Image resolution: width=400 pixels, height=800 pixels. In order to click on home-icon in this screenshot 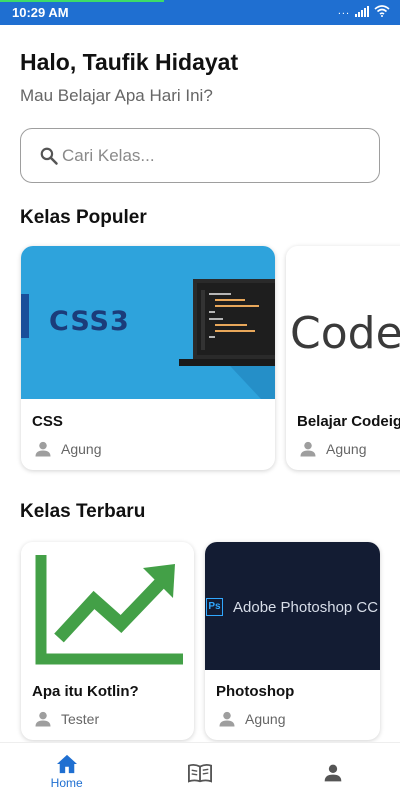, I will do `click(66, 764)`.